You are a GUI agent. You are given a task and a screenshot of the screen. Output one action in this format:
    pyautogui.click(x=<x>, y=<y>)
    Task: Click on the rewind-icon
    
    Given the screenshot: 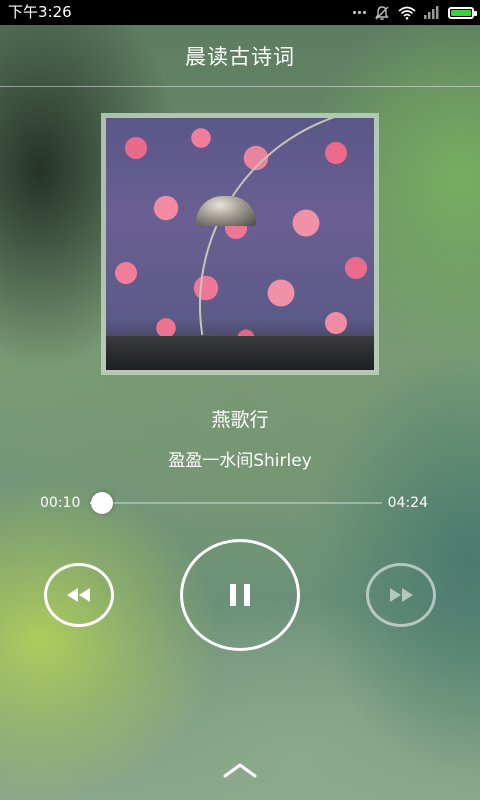 What is the action you would take?
    pyautogui.click(x=78, y=595)
    